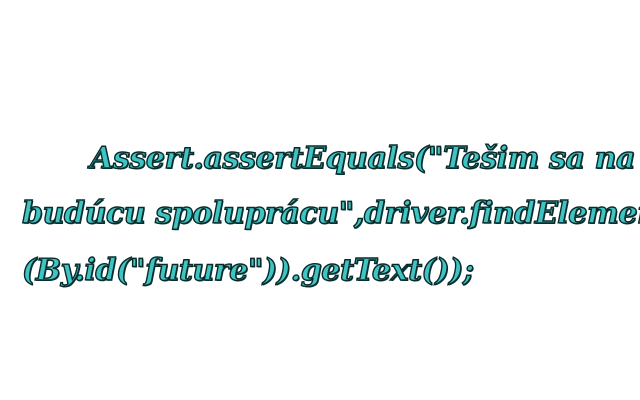 The height and width of the screenshot is (400, 640). I want to click on code-line-1: Assert.assertEquals("Tešim sa na, so click(362, 158).